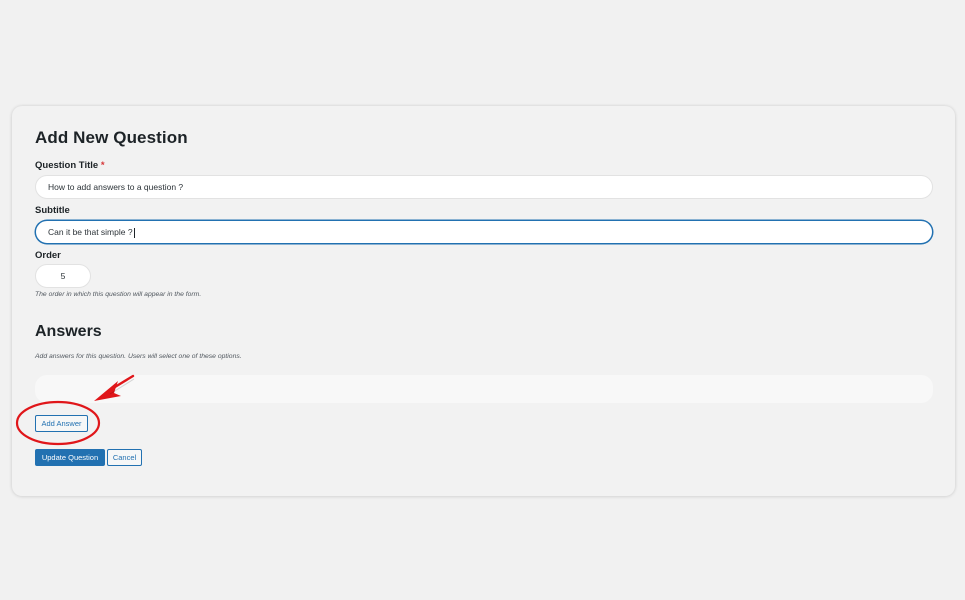  I want to click on required-mark: *, so click(102, 165).